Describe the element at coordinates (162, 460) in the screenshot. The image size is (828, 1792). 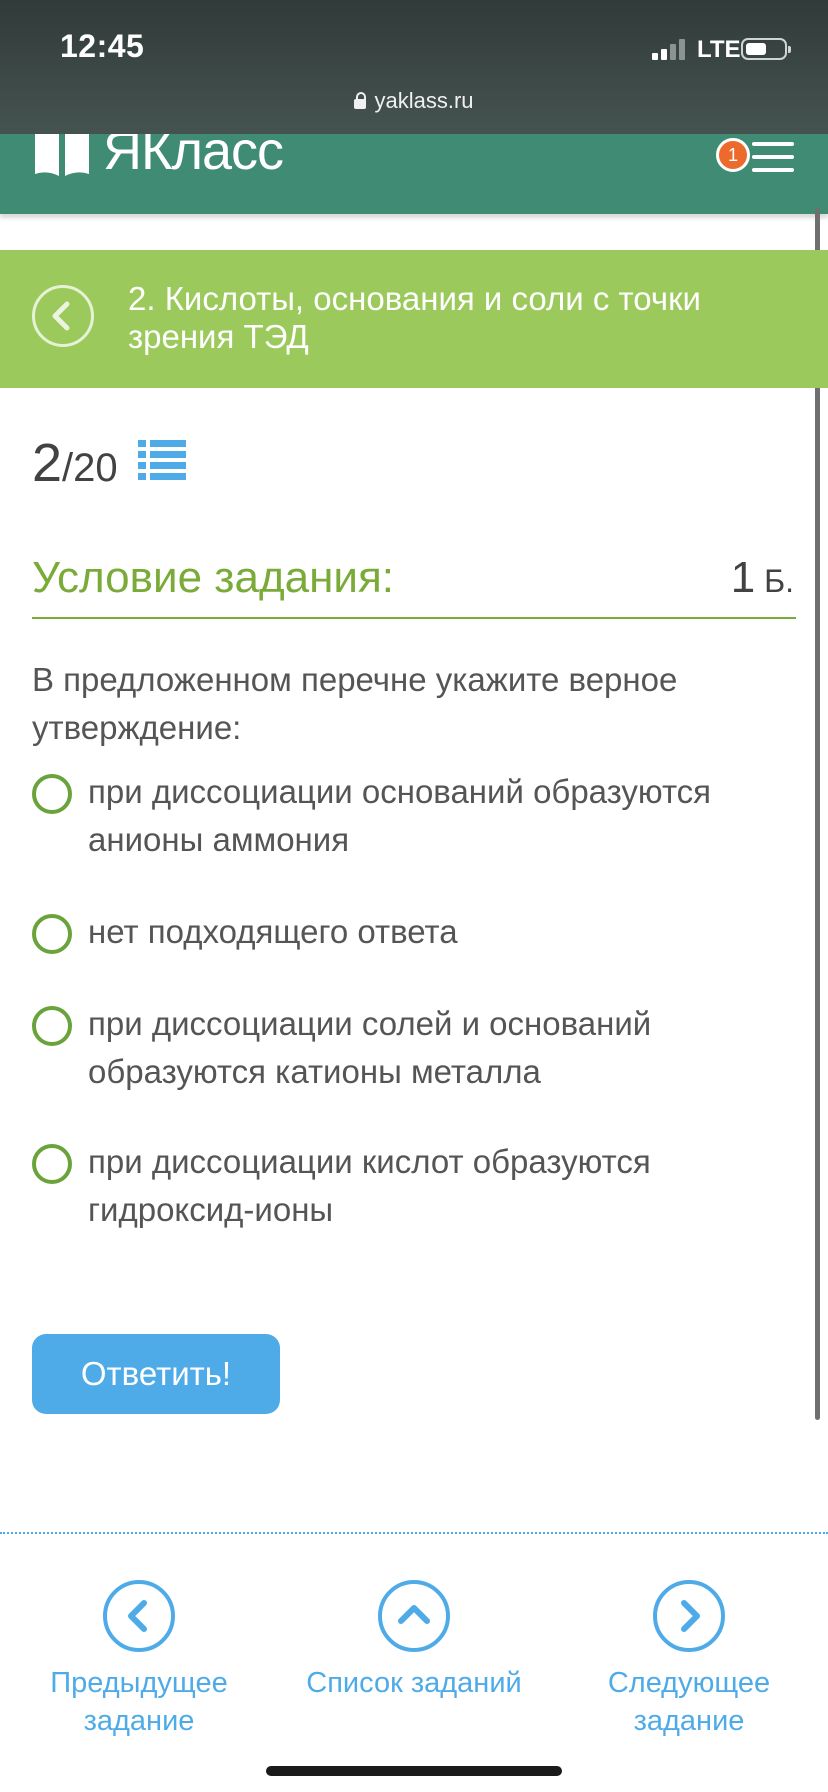
I see `list-icon` at that location.